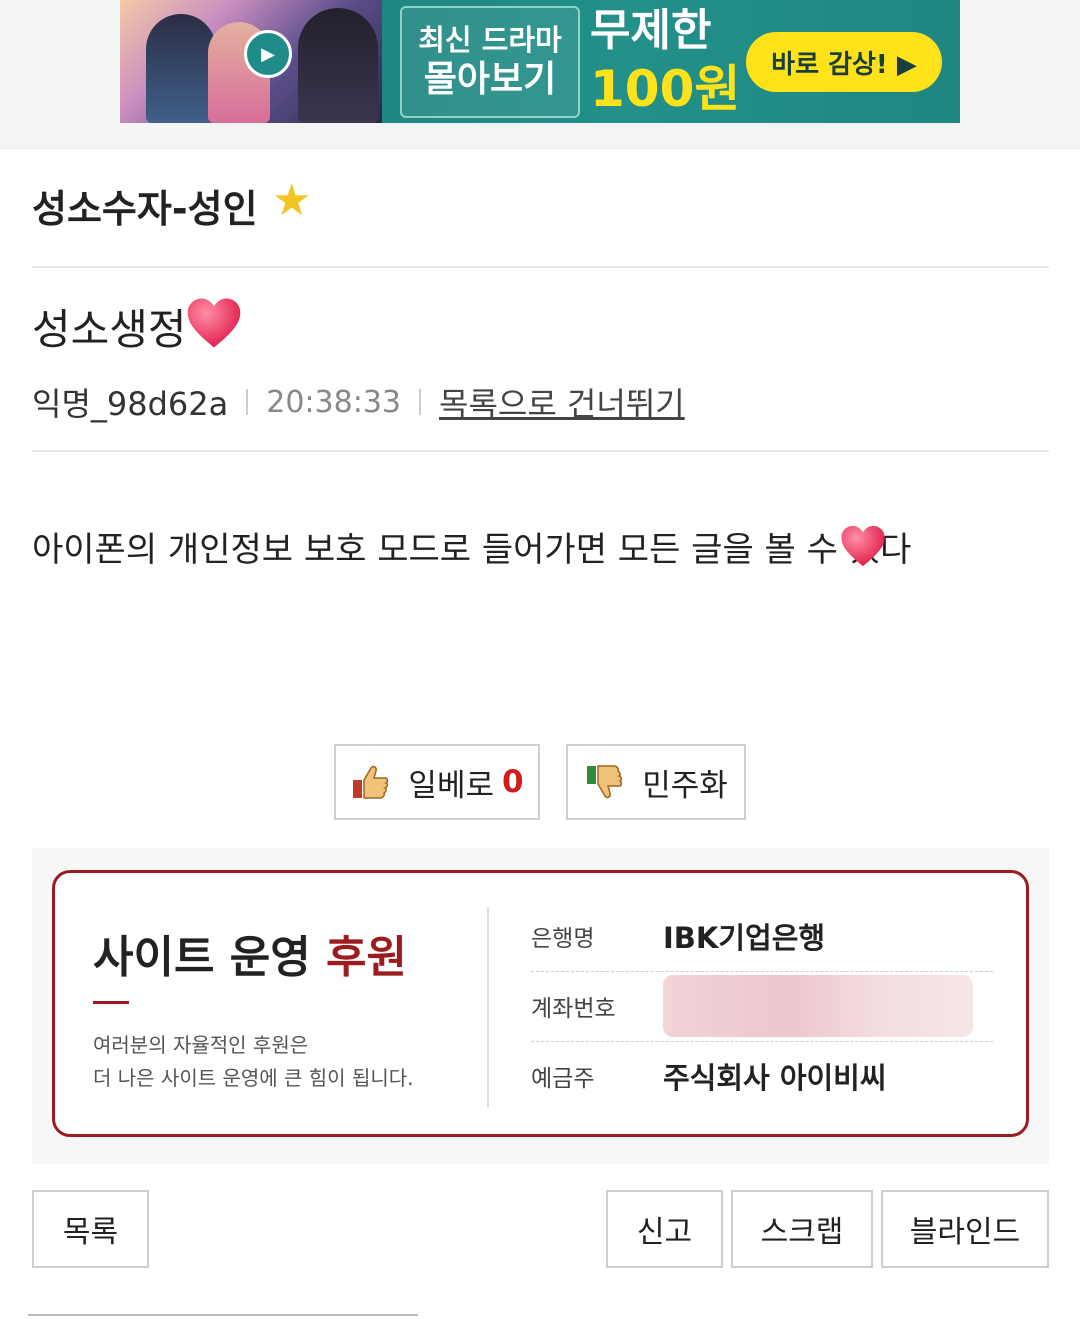 The width and height of the screenshot is (1080, 1319). Describe the element at coordinates (488, 1007) in the screenshot. I see `support-divider` at that location.